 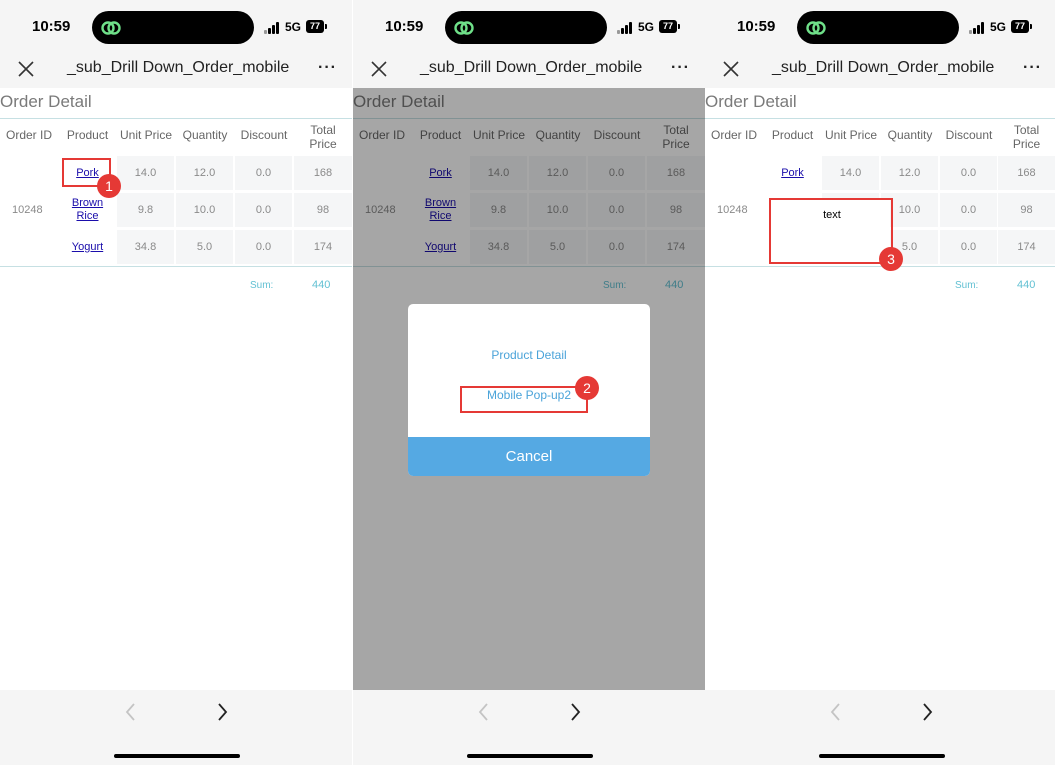 What do you see at coordinates (204, 210) in the screenshot?
I see `quantity-cell: 10.0` at bounding box center [204, 210].